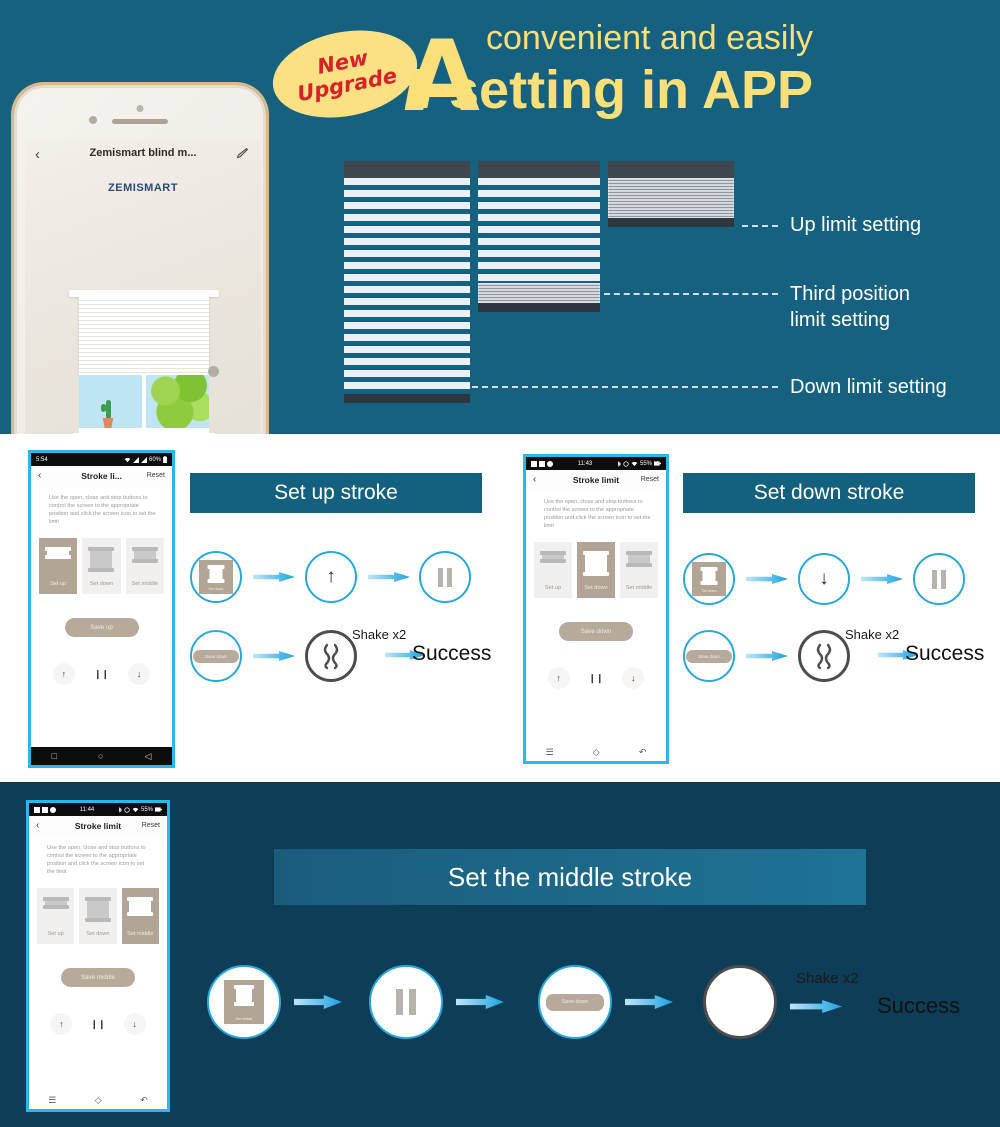 The height and width of the screenshot is (1127, 1000). Describe the element at coordinates (242, 153) in the screenshot. I see `pencil-icon` at that location.